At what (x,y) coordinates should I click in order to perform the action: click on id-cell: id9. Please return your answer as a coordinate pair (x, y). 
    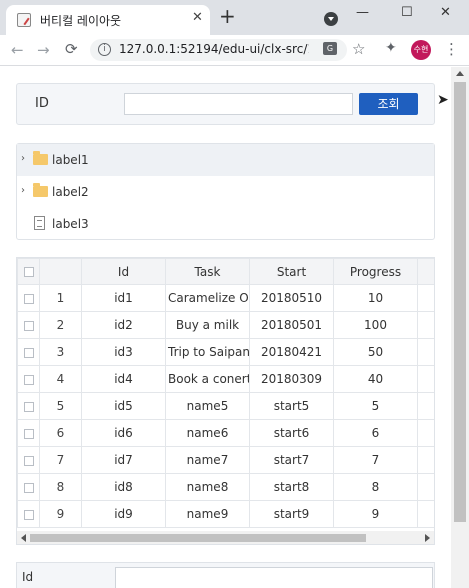
    Looking at the image, I should click on (123, 514).